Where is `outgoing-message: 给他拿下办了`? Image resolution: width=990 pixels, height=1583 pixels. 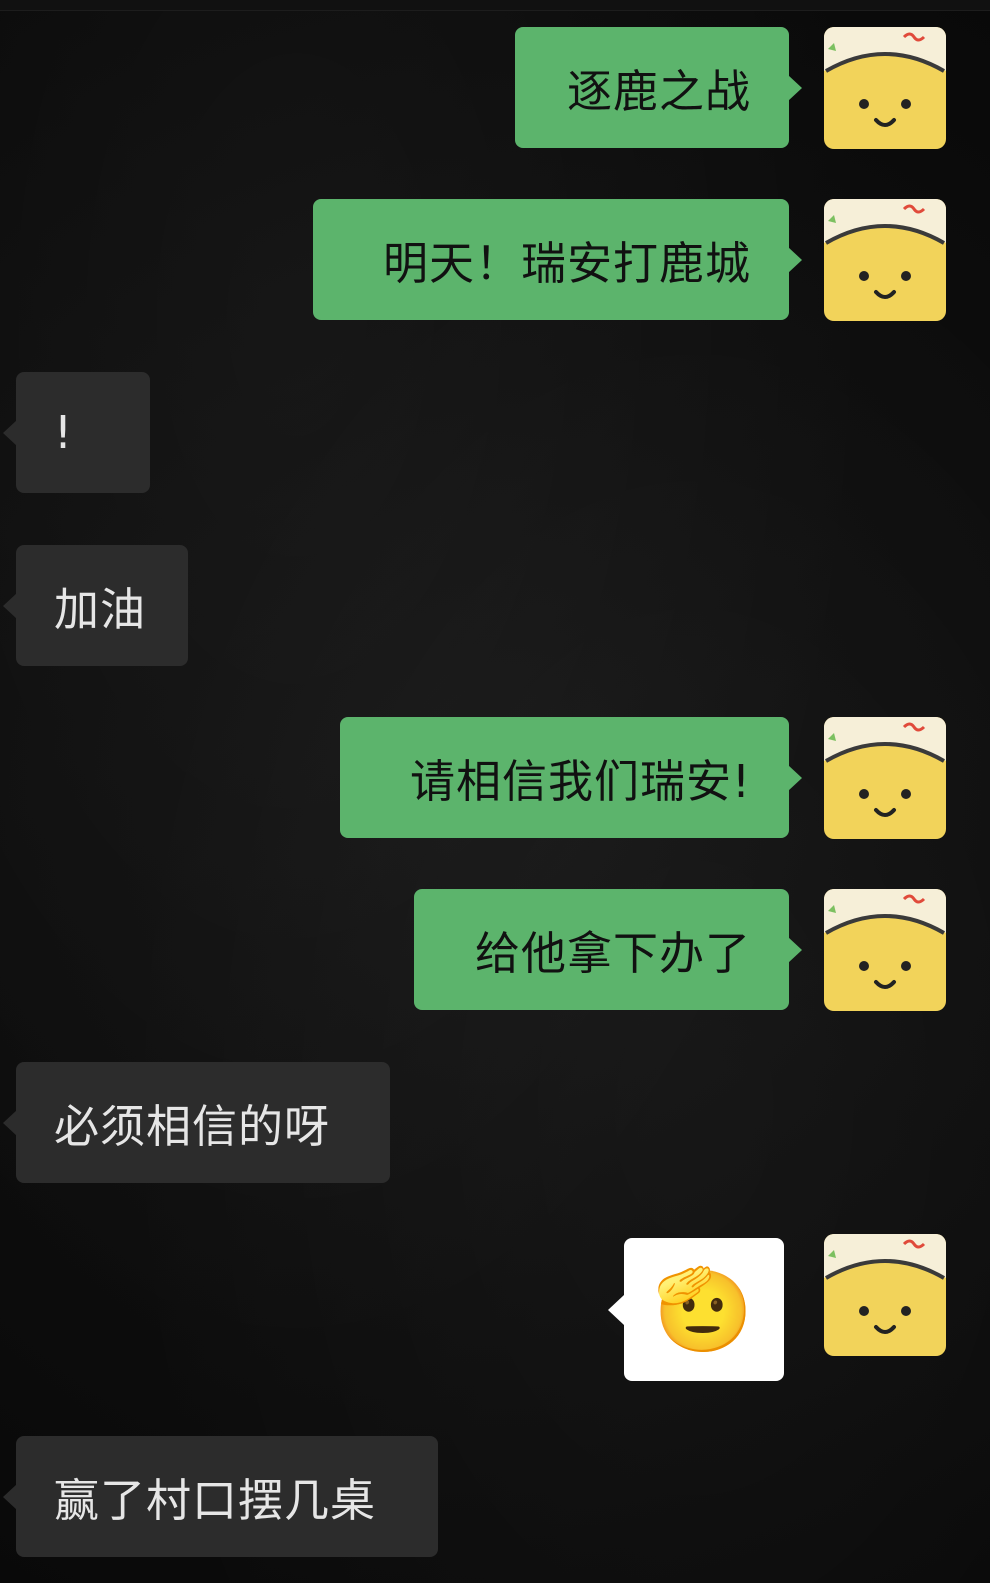 outgoing-message: 给他拿下办了 is located at coordinates (608, 949).